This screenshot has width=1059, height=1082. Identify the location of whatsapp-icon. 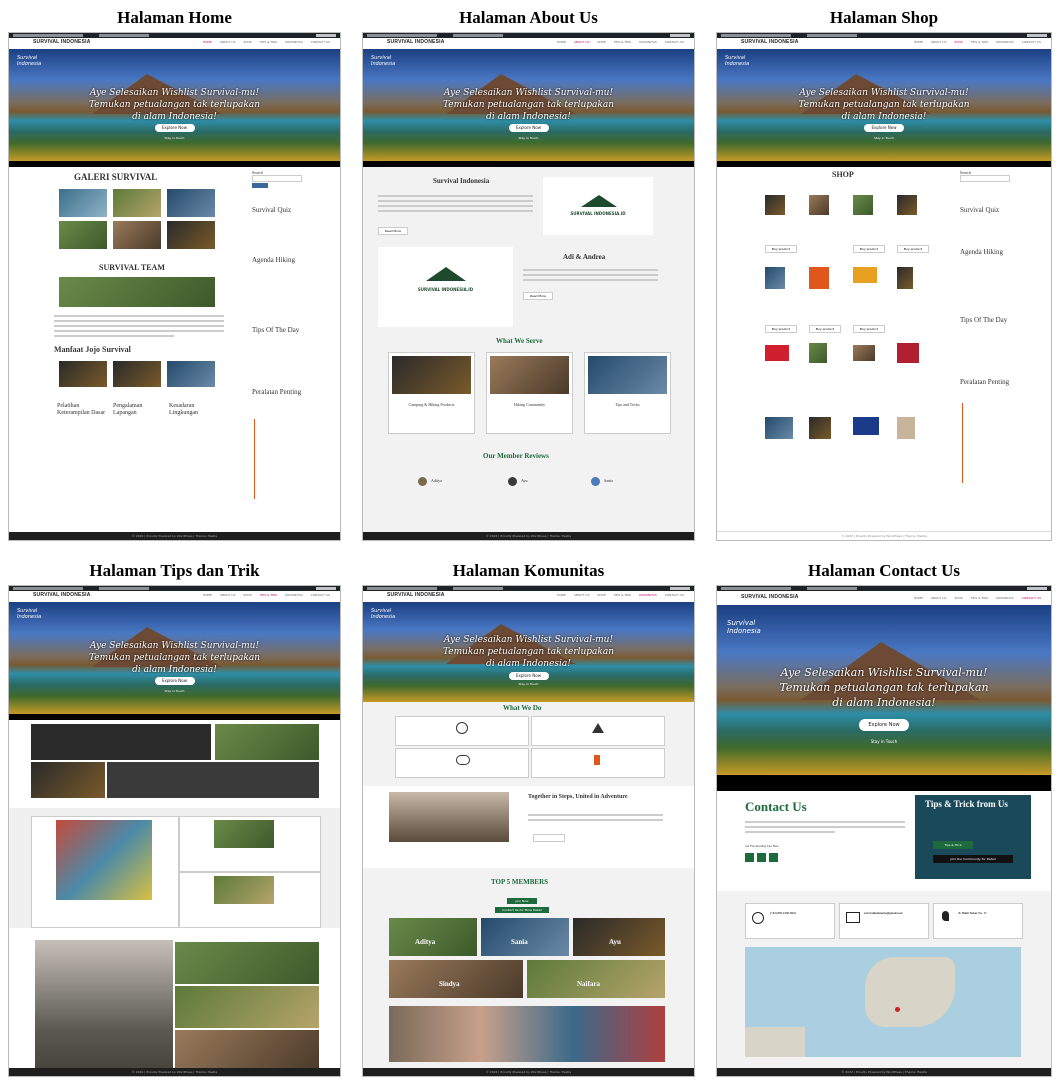
(773, 857).